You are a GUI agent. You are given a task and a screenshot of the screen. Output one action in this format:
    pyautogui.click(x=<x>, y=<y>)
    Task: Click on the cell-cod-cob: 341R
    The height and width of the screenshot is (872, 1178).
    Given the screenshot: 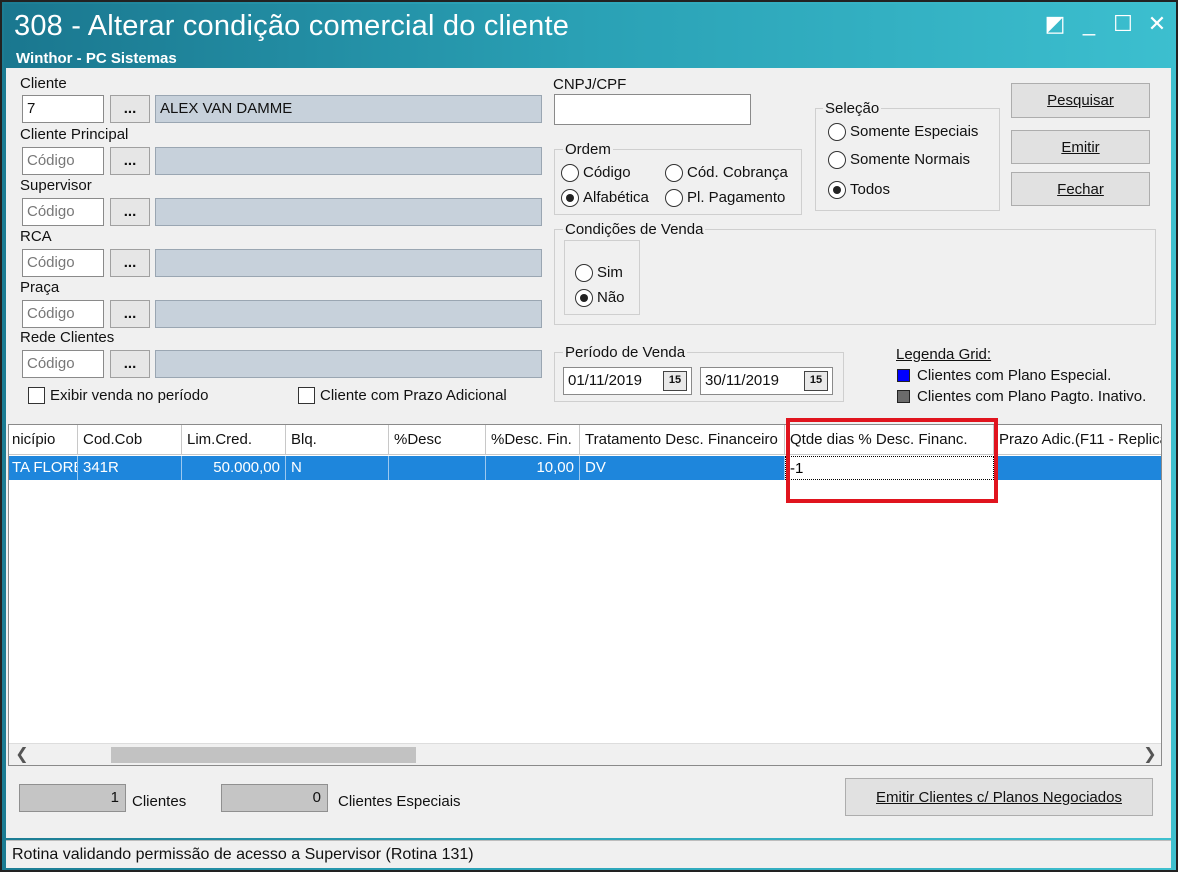 What is the action you would take?
    pyautogui.click(x=130, y=468)
    